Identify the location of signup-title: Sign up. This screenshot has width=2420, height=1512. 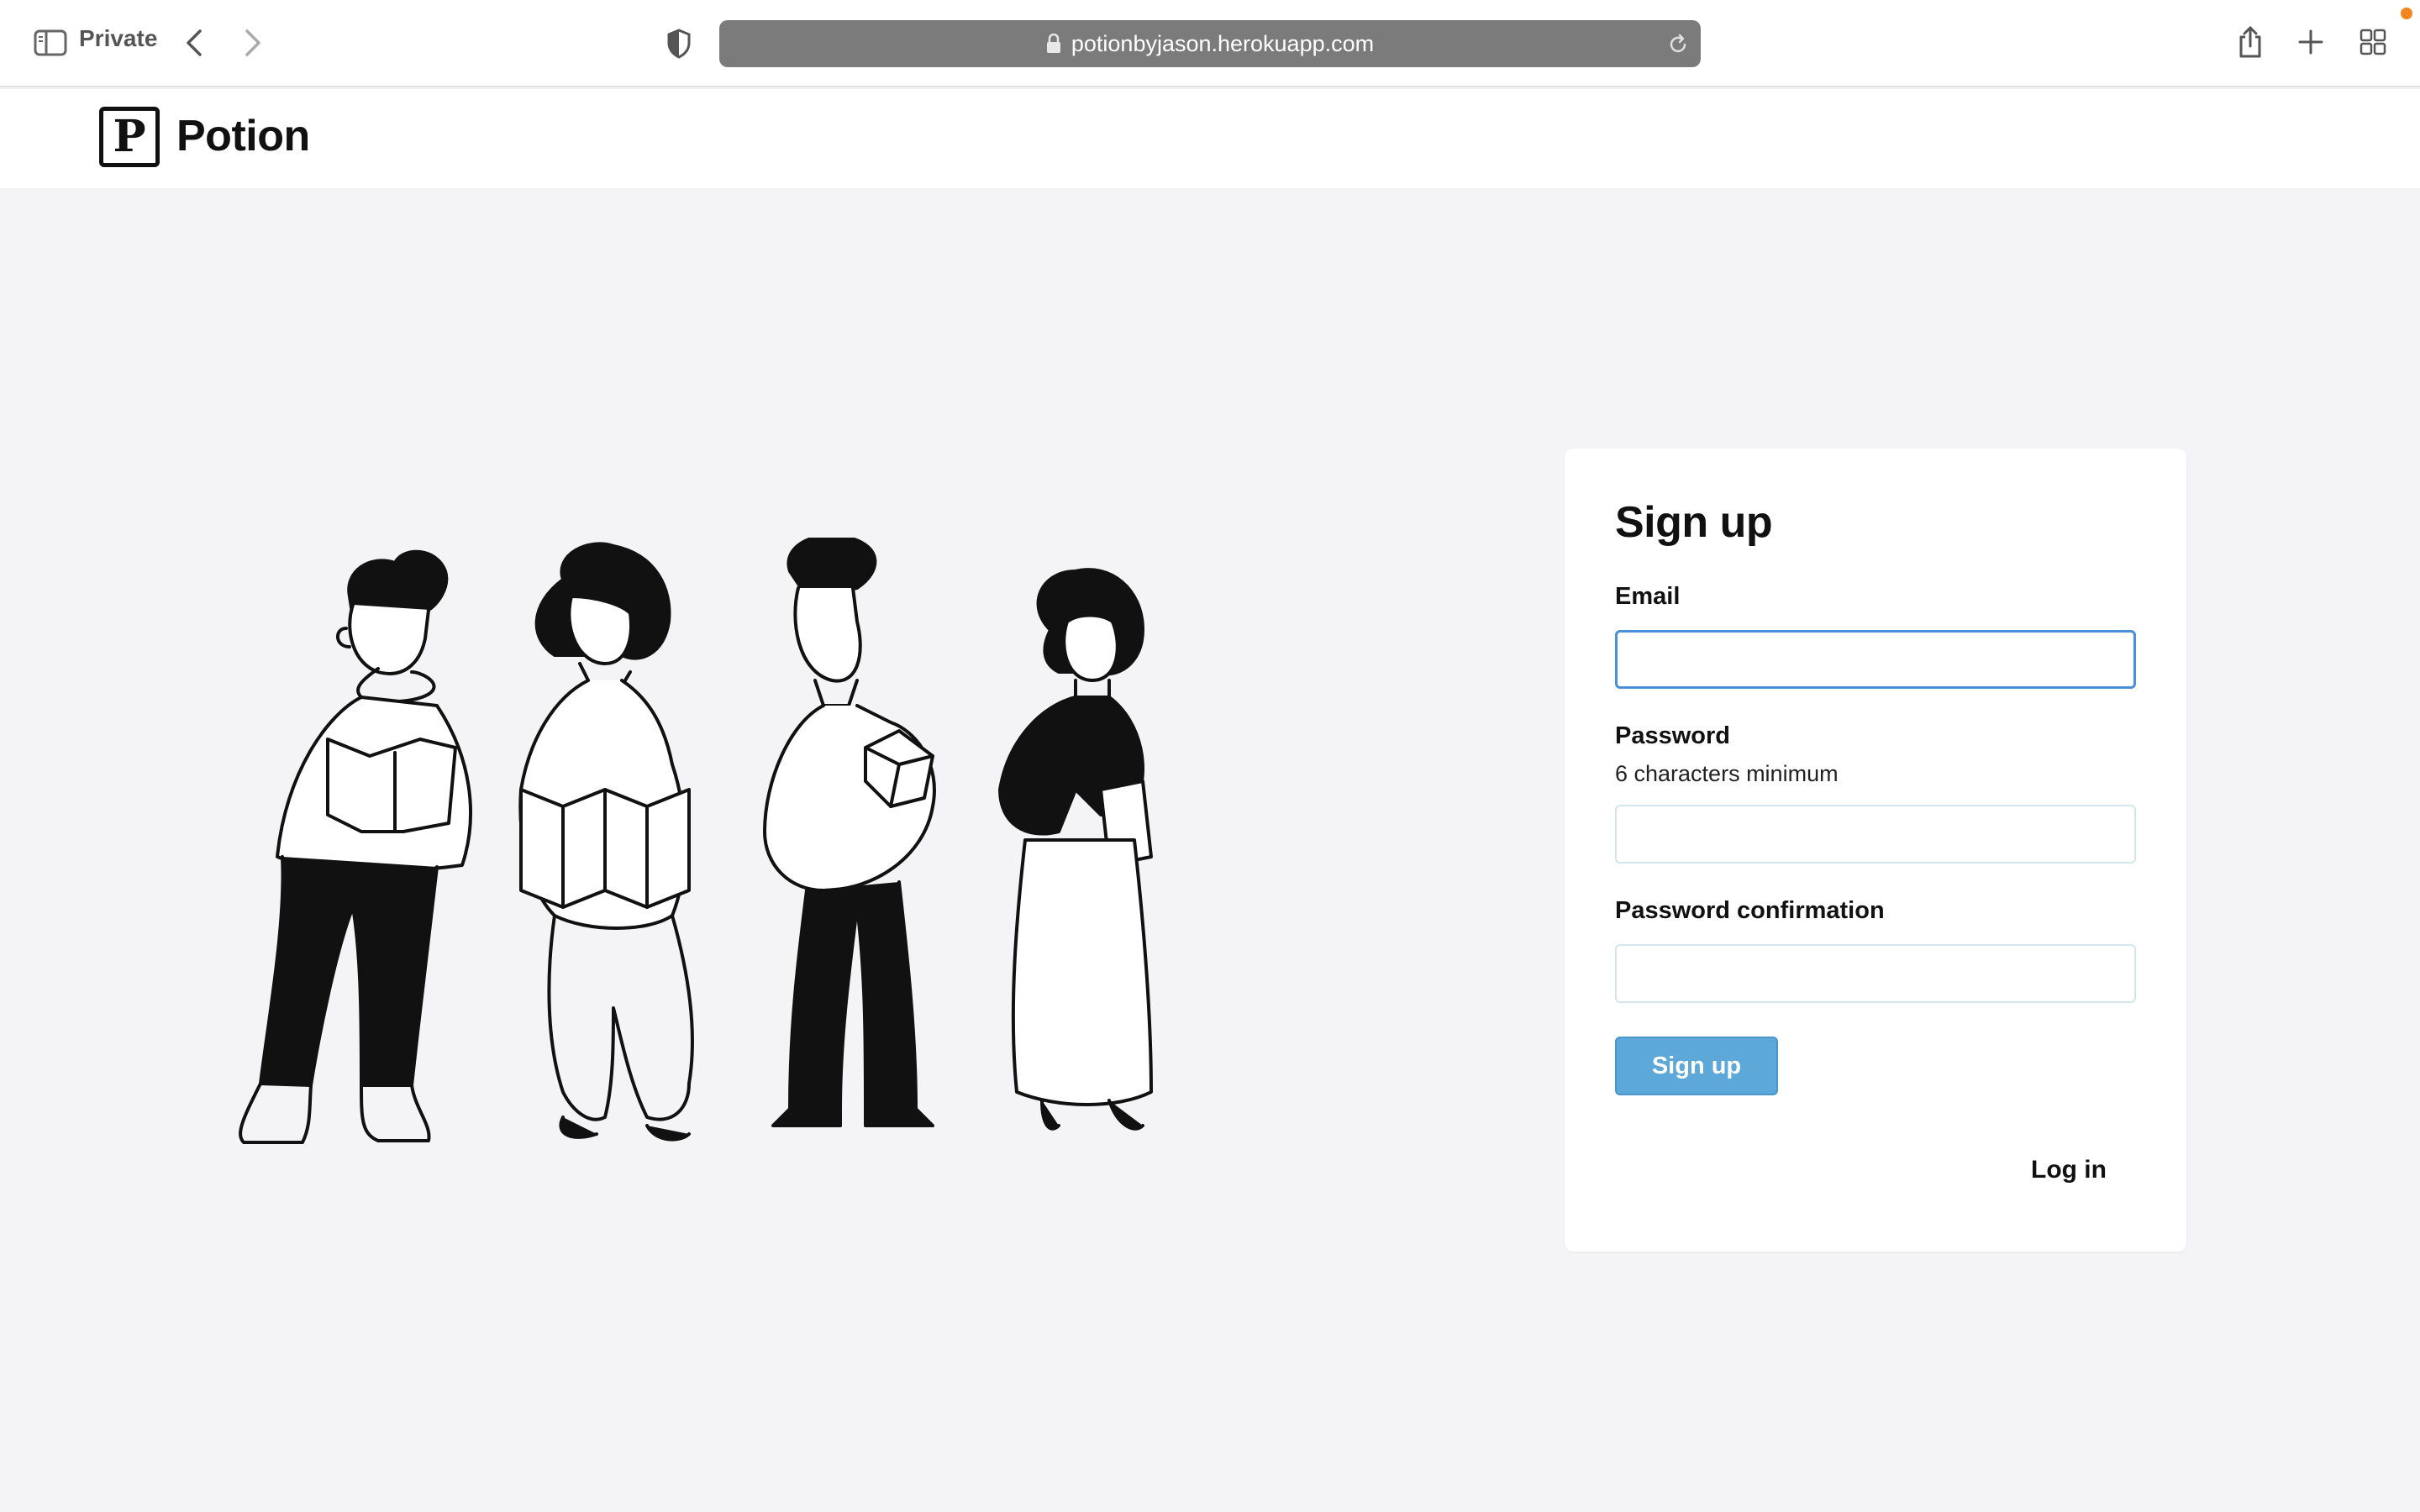
(1694, 522).